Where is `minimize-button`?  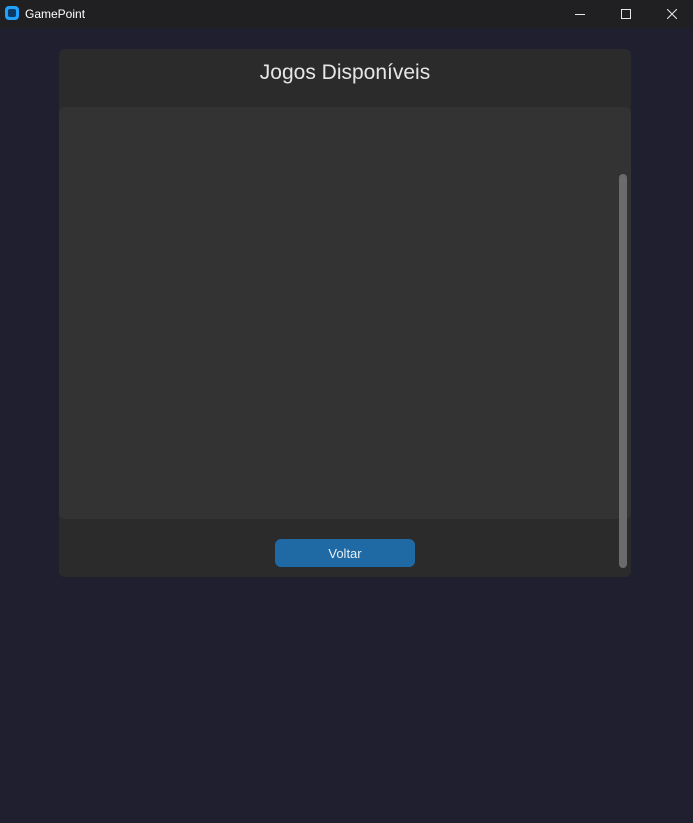
minimize-button is located at coordinates (580, 14).